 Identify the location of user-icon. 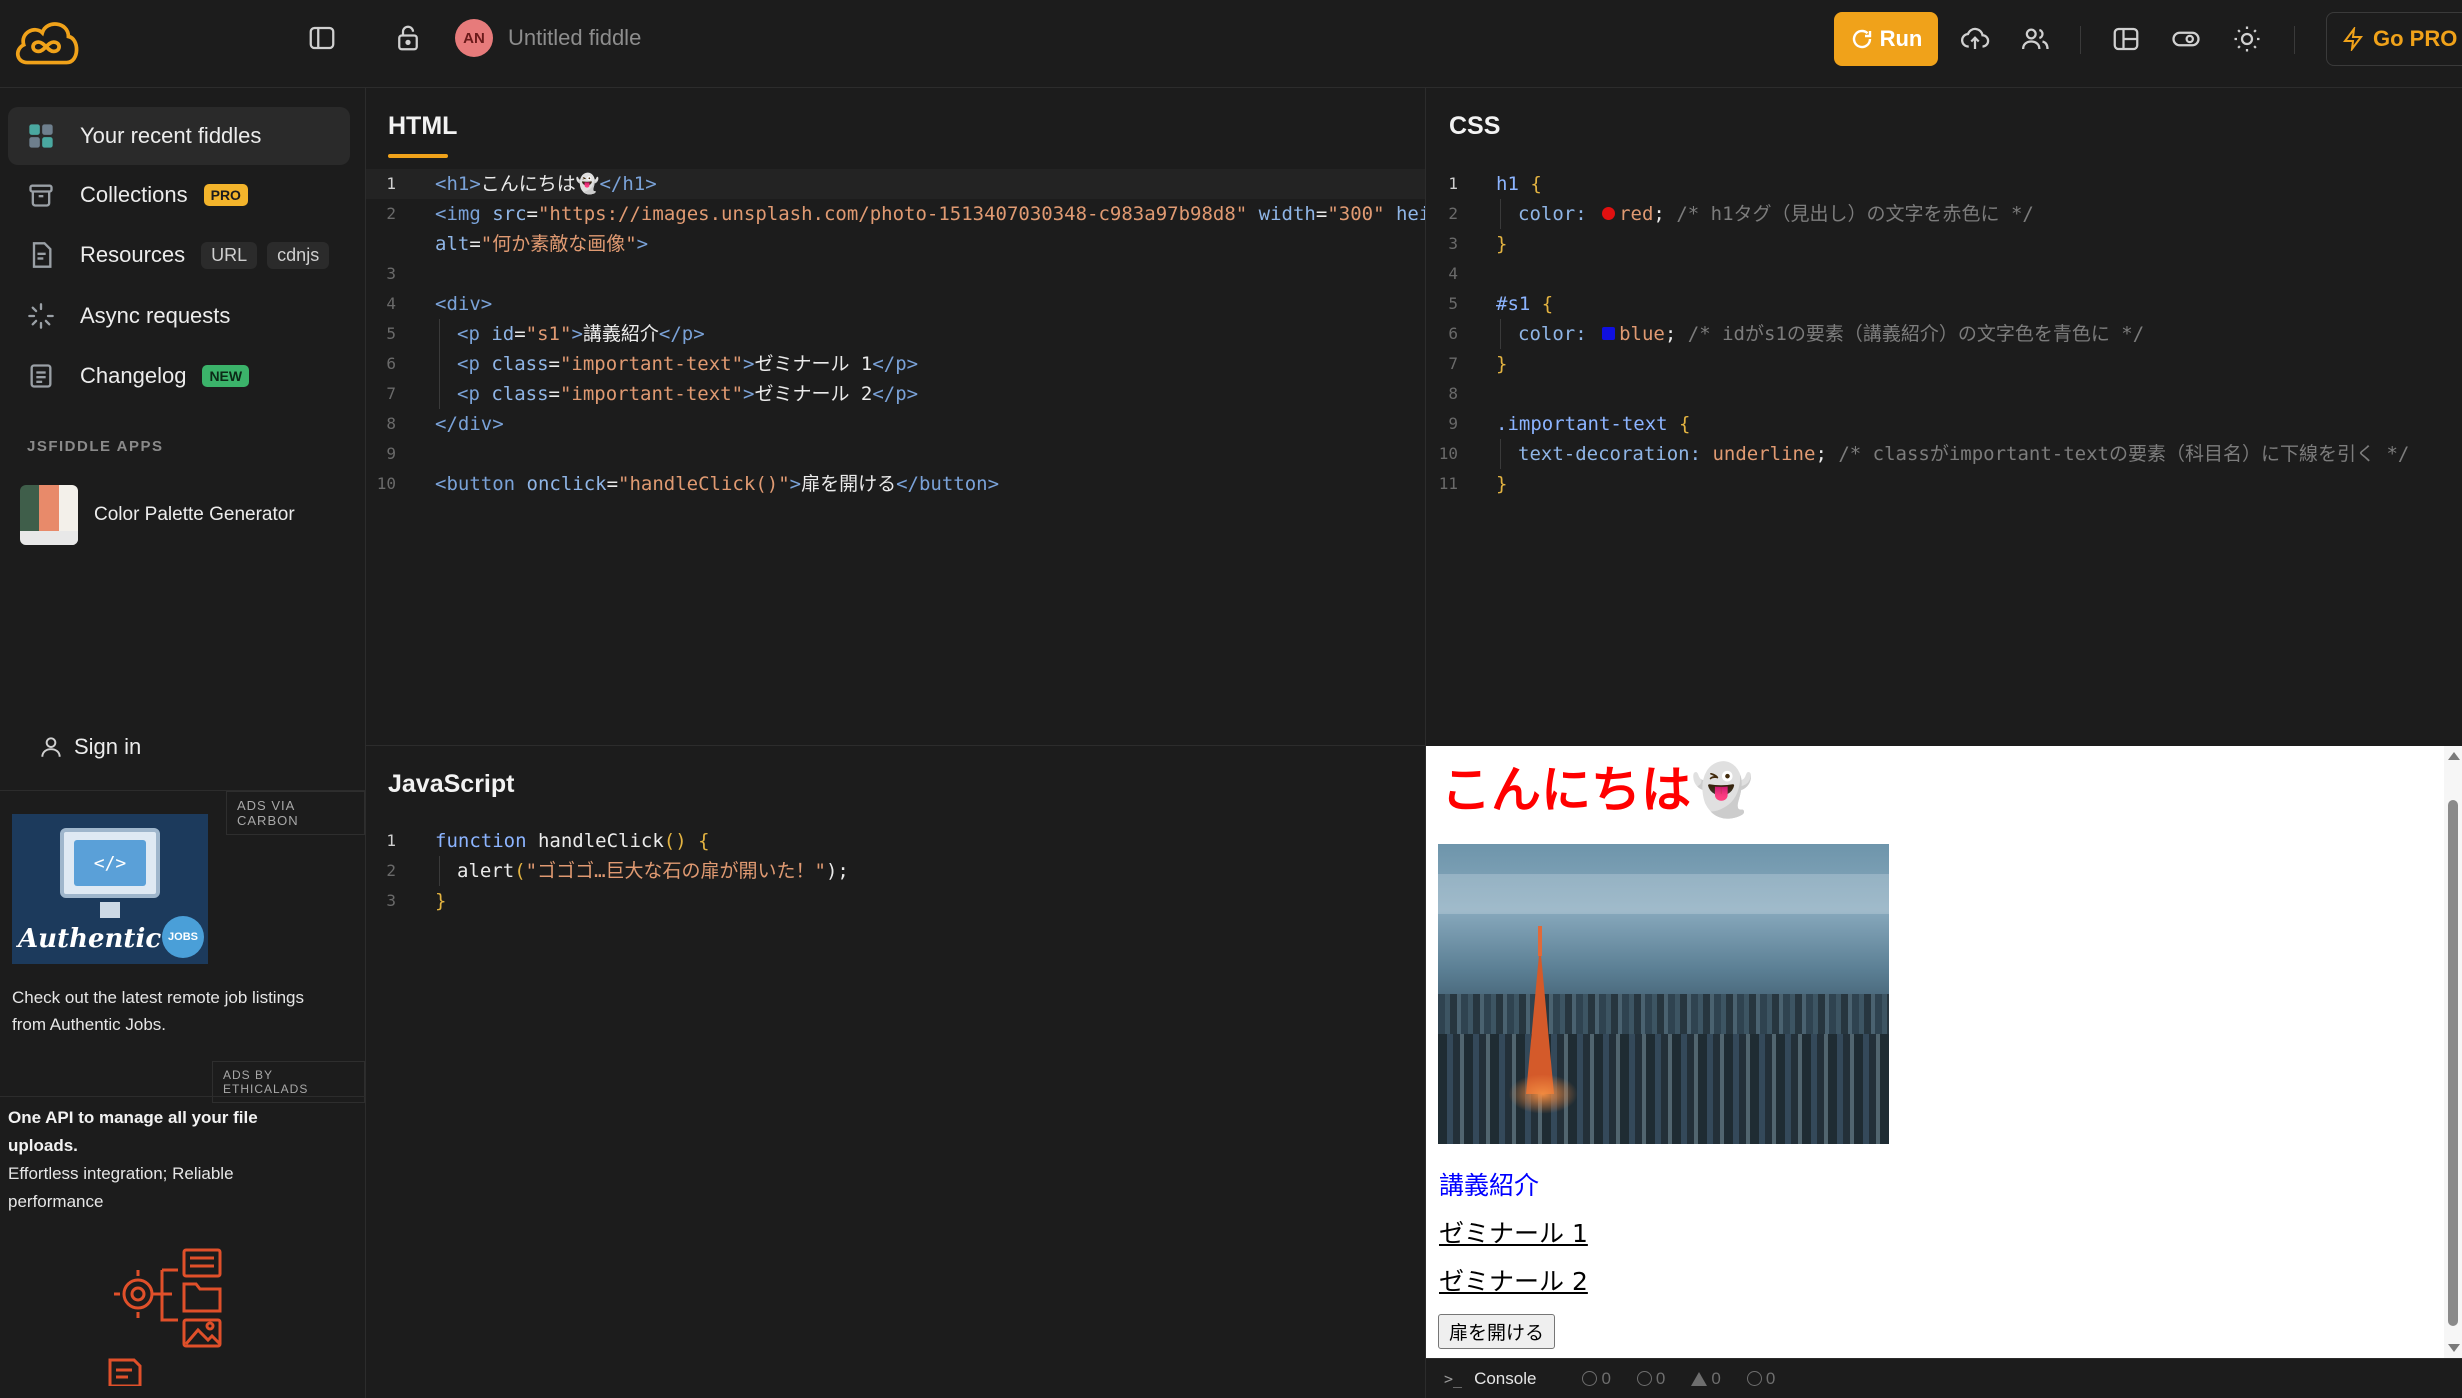
(51, 747).